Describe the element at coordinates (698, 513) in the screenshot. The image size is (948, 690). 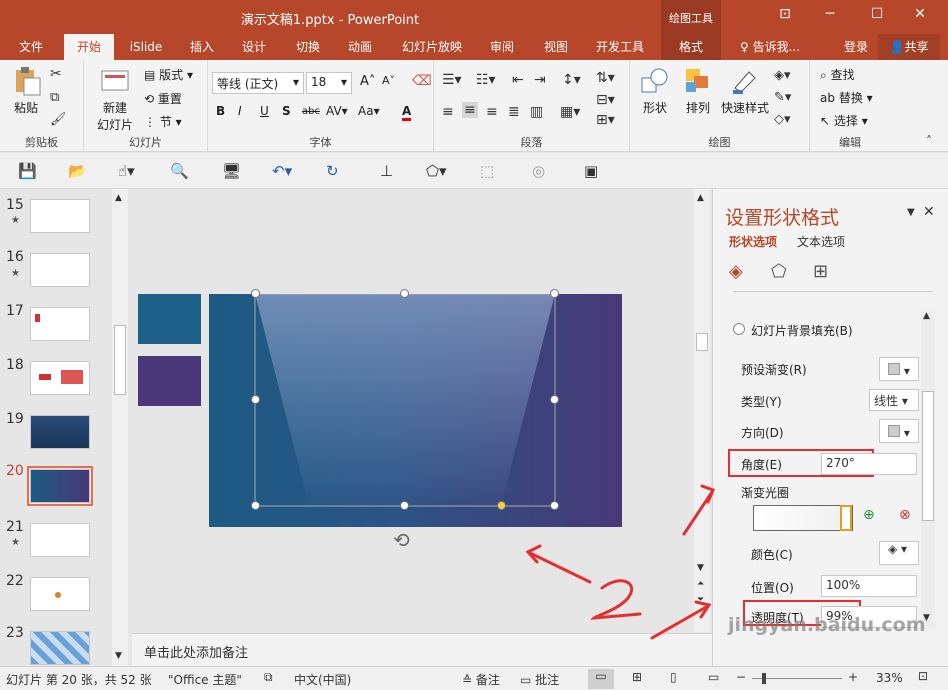
I see `arrow-to-angle` at that location.